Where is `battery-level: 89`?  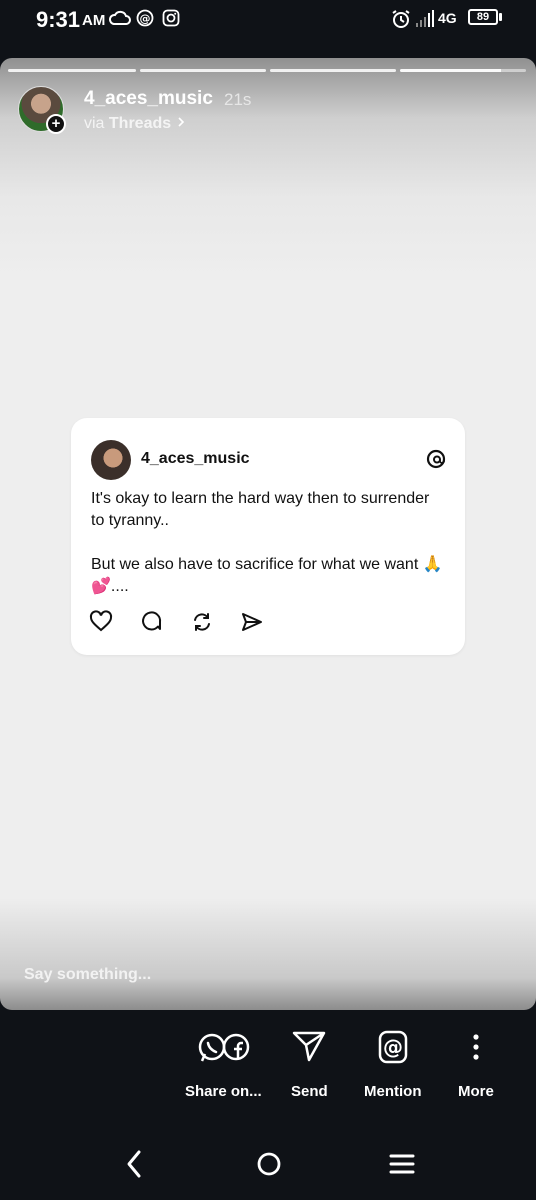 battery-level: 89 is located at coordinates (483, 17).